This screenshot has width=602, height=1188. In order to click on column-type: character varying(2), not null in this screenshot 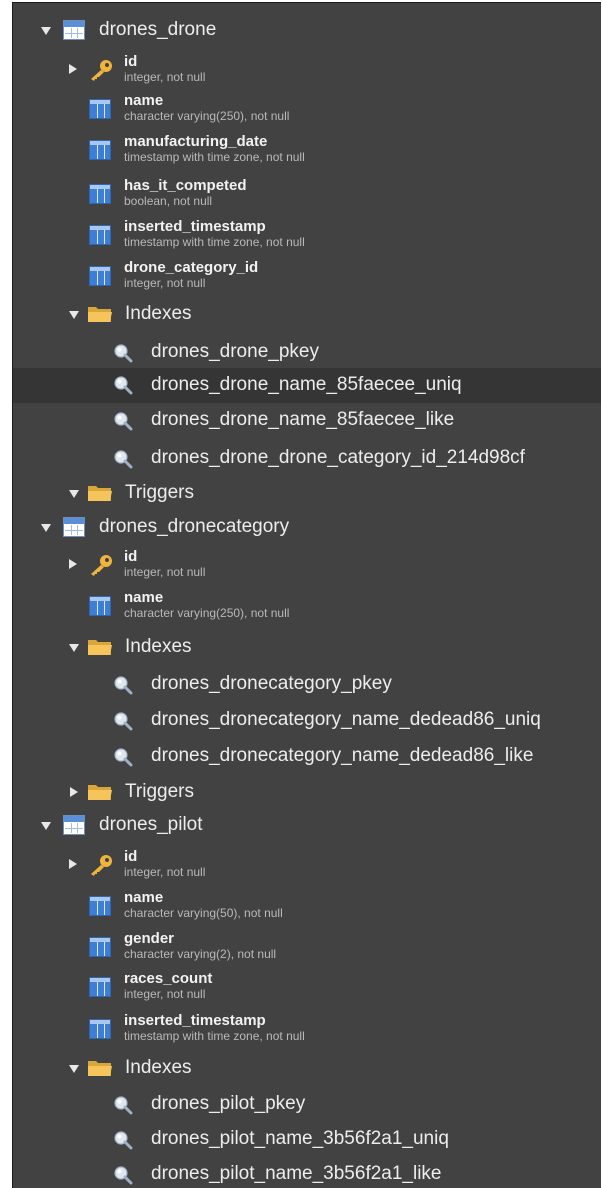, I will do `click(200, 954)`.